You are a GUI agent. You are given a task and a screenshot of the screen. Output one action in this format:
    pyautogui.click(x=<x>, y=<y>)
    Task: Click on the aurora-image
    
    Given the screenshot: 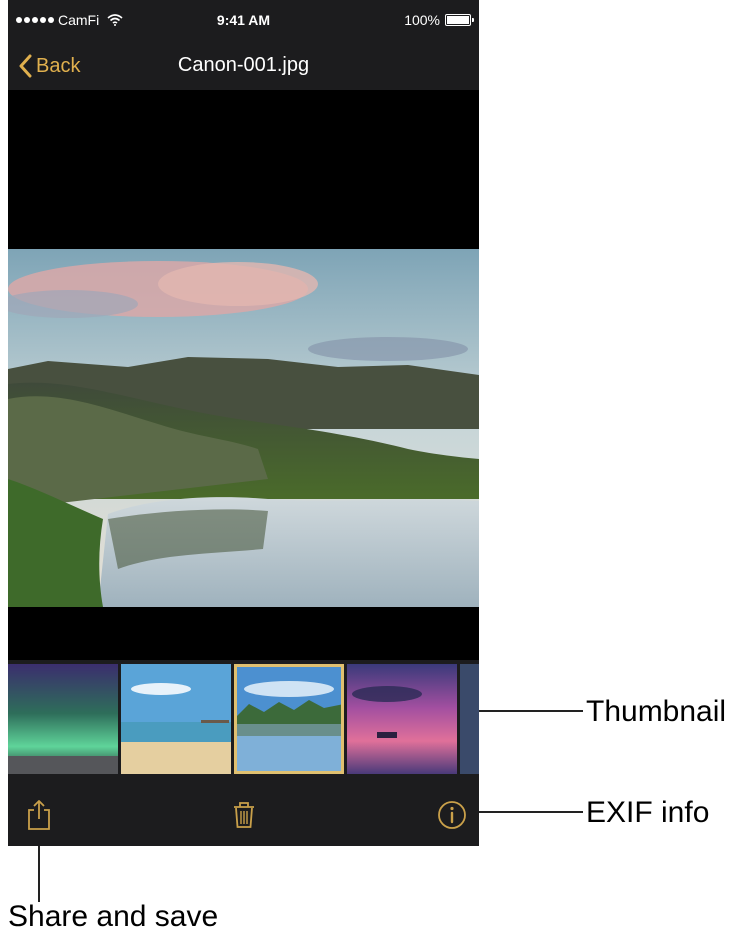 What is the action you would take?
    pyautogui.click(x=63, y=719)
    